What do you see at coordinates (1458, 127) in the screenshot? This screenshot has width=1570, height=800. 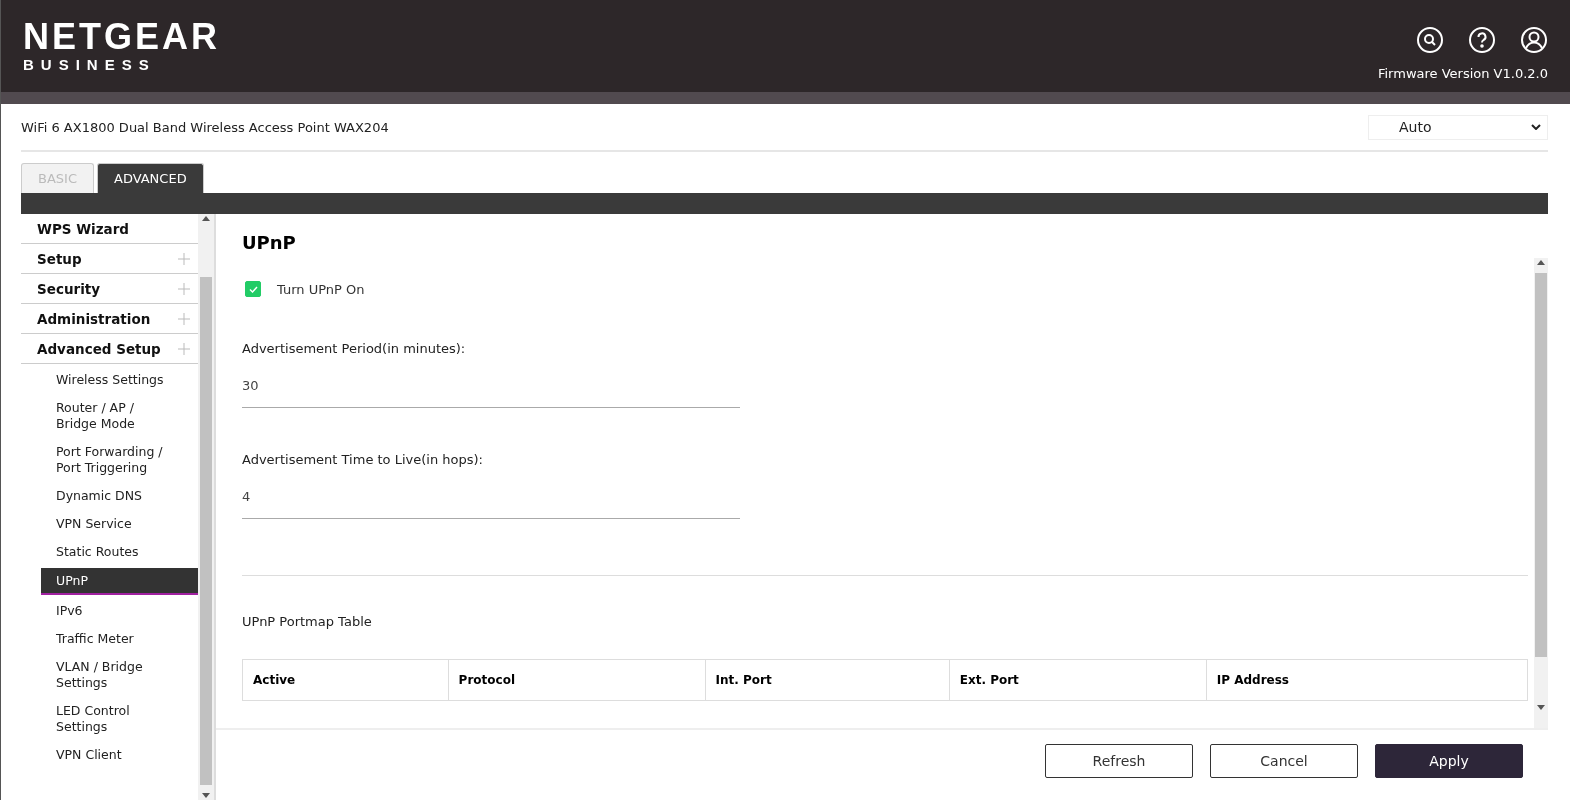 I see `language-select: Auto` at bounding box center [1458, 127].